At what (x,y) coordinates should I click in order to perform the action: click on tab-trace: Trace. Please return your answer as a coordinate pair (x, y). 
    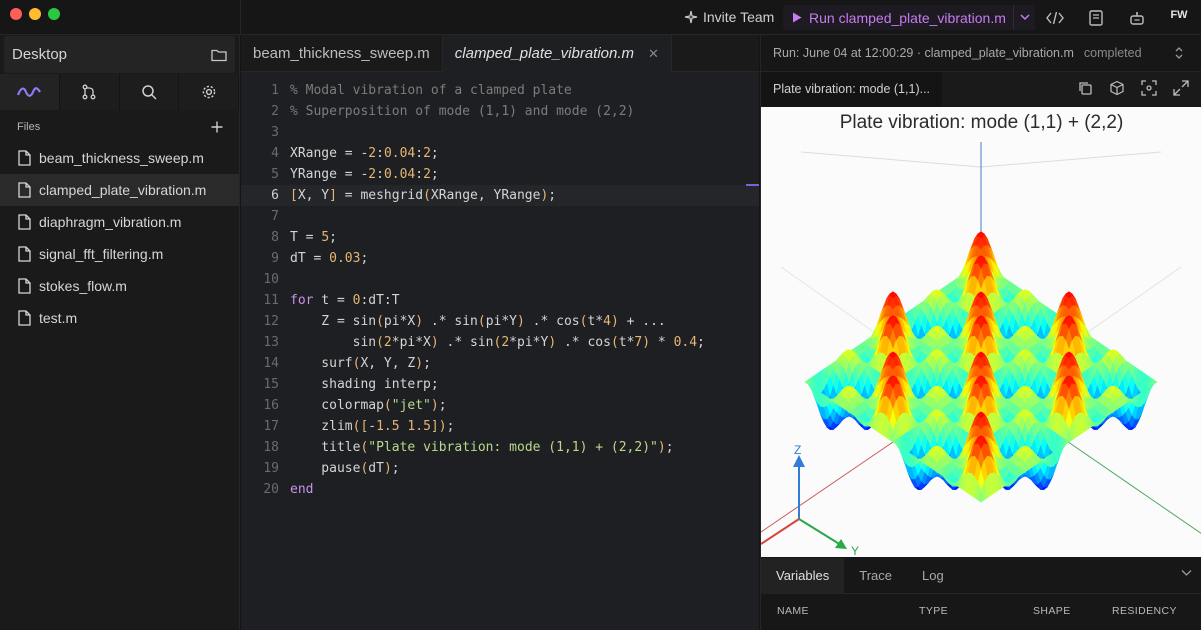
    Looking at the image, I should click on (875, 576).